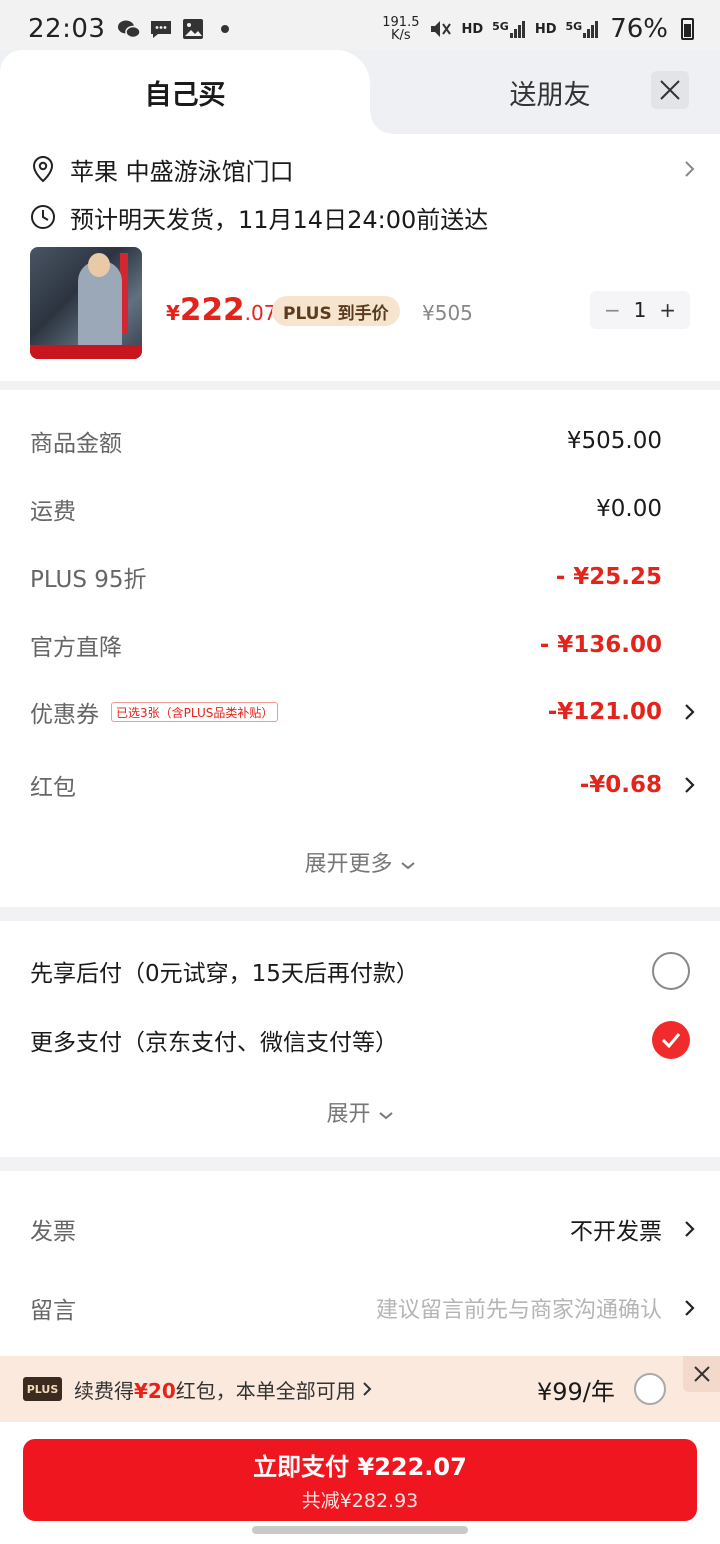  I want to click on close-banner-button, so click(701, 1374).